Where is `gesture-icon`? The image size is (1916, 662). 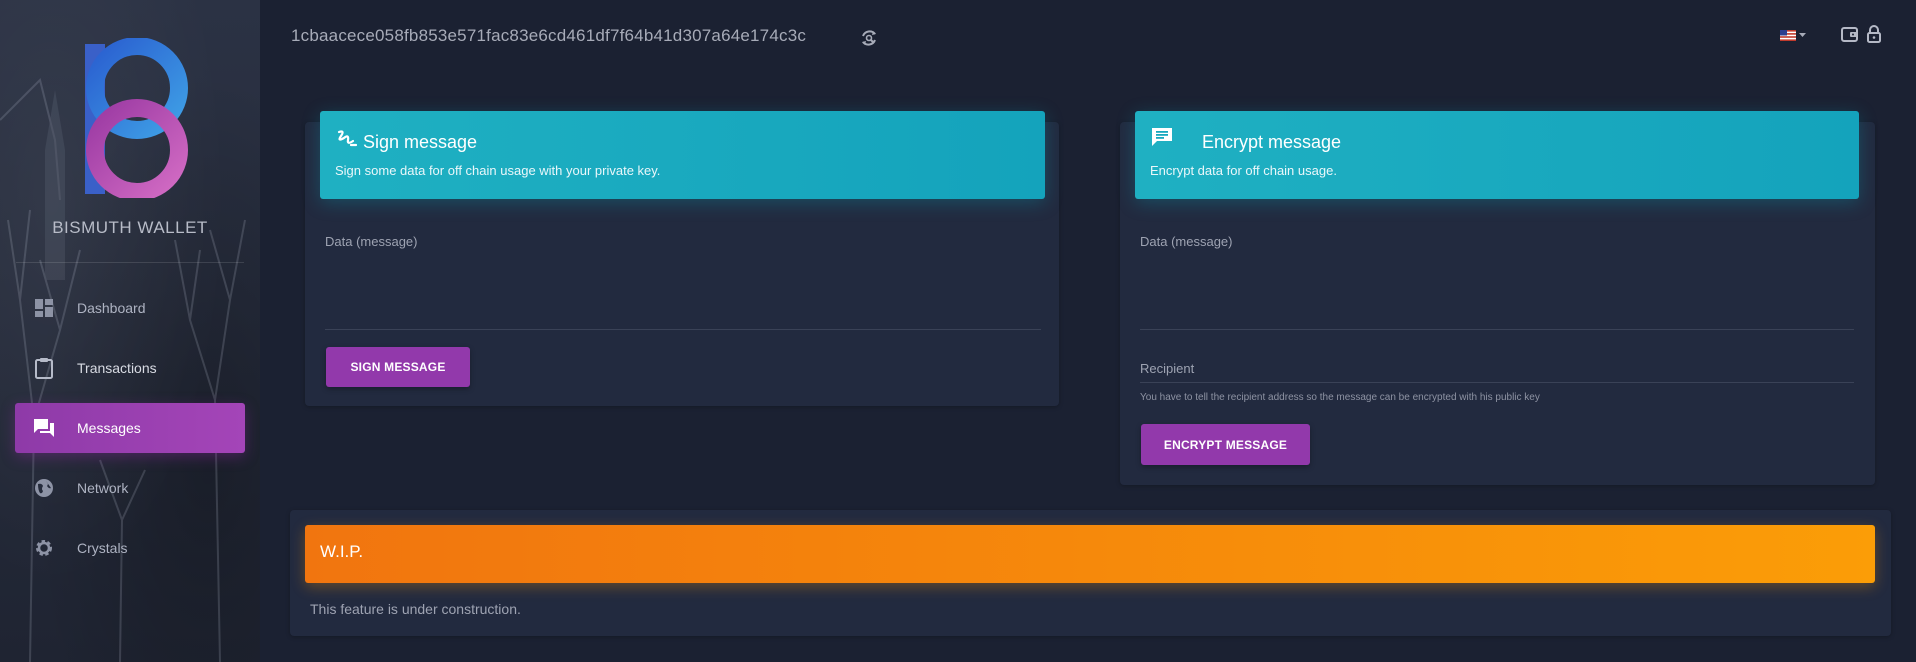
gesture-icon is located at coordinates (347, 141).